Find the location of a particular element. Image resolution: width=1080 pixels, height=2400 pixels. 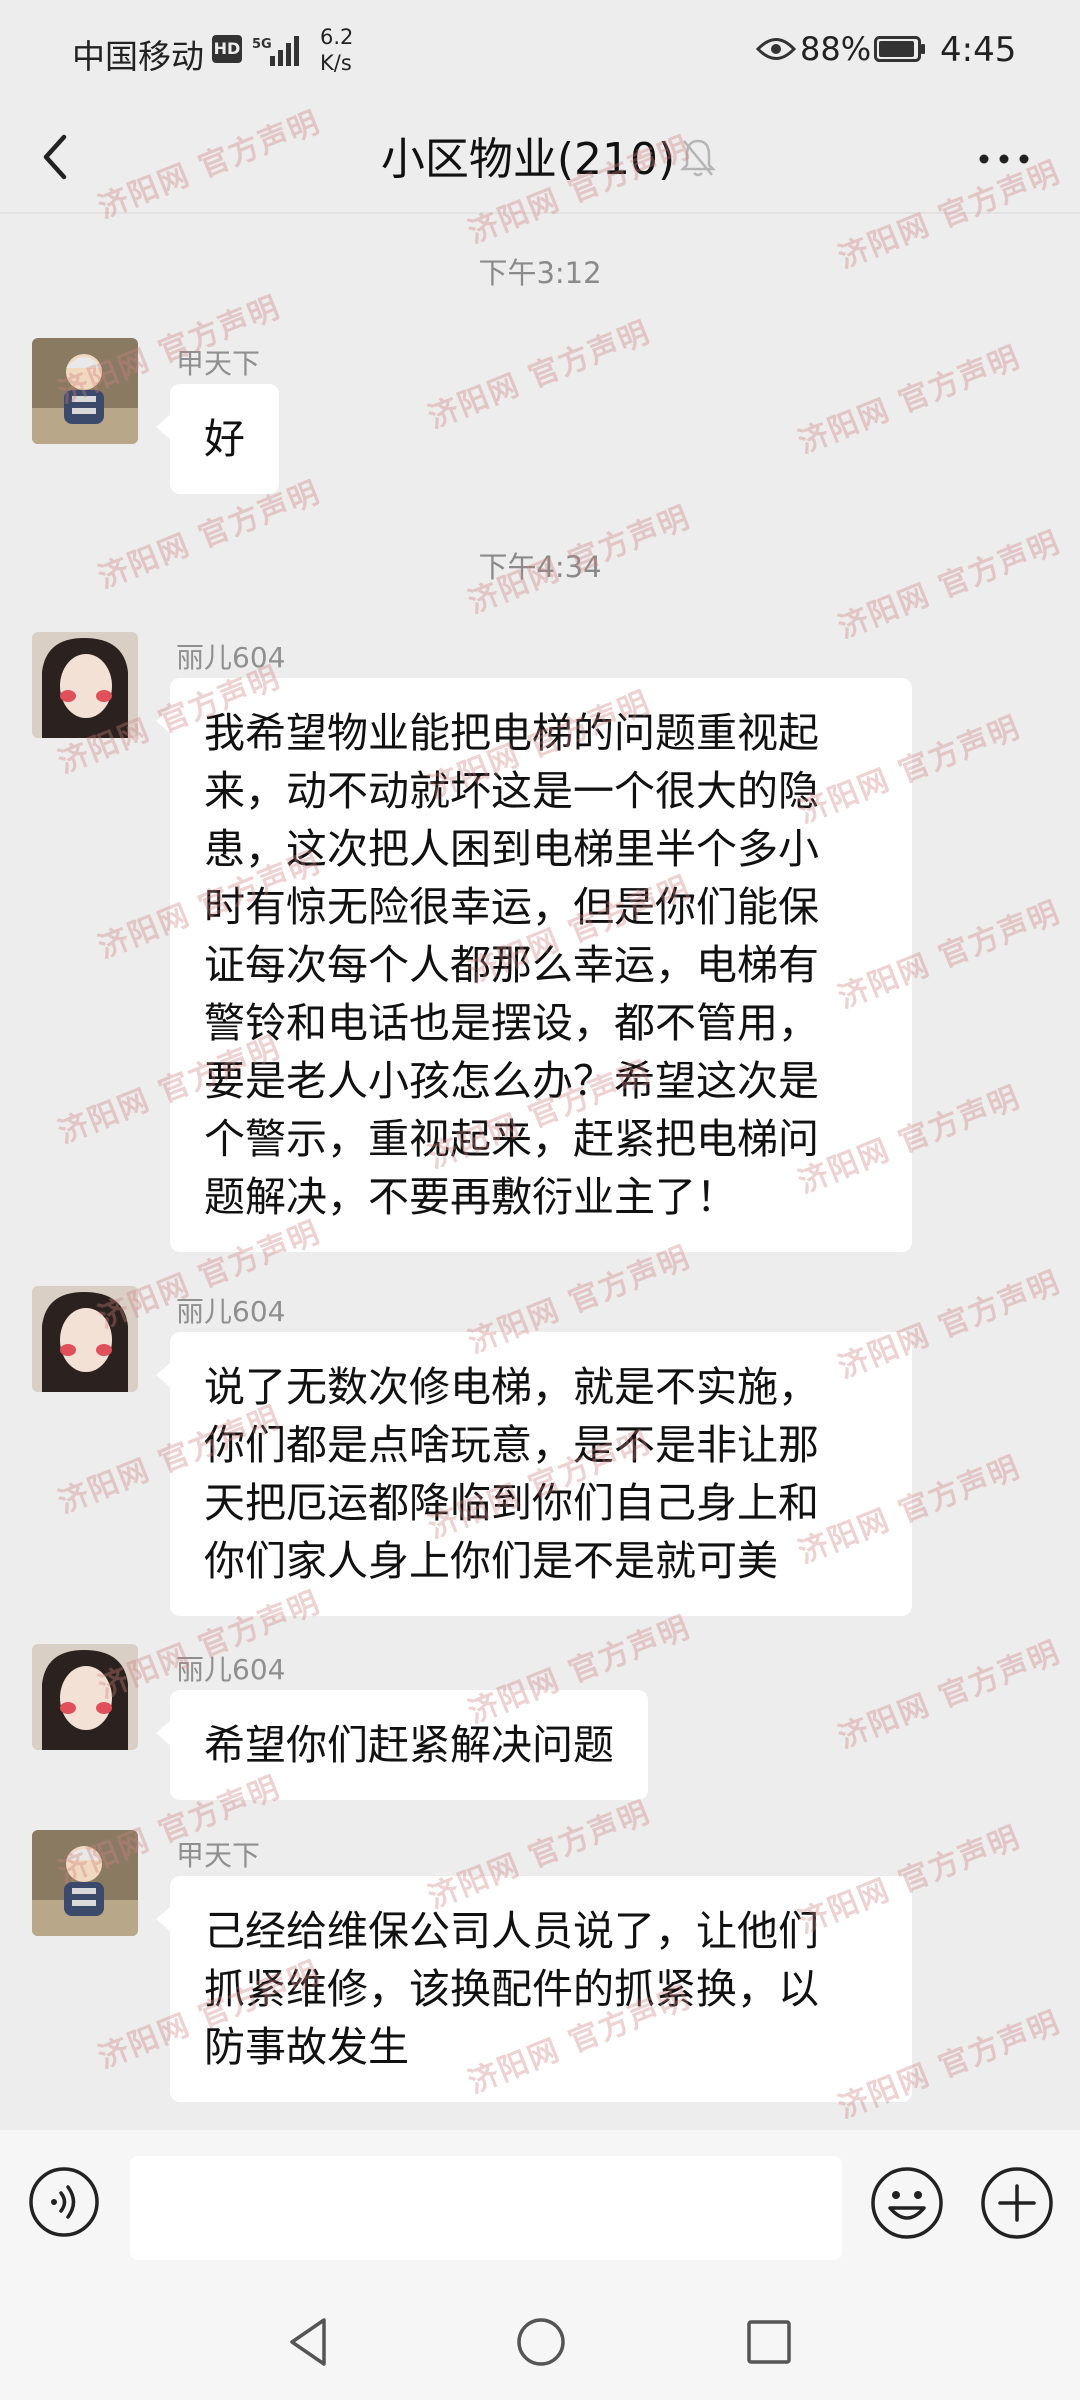

timestamp: 下午3:12 is located at coordinates (540, 273).